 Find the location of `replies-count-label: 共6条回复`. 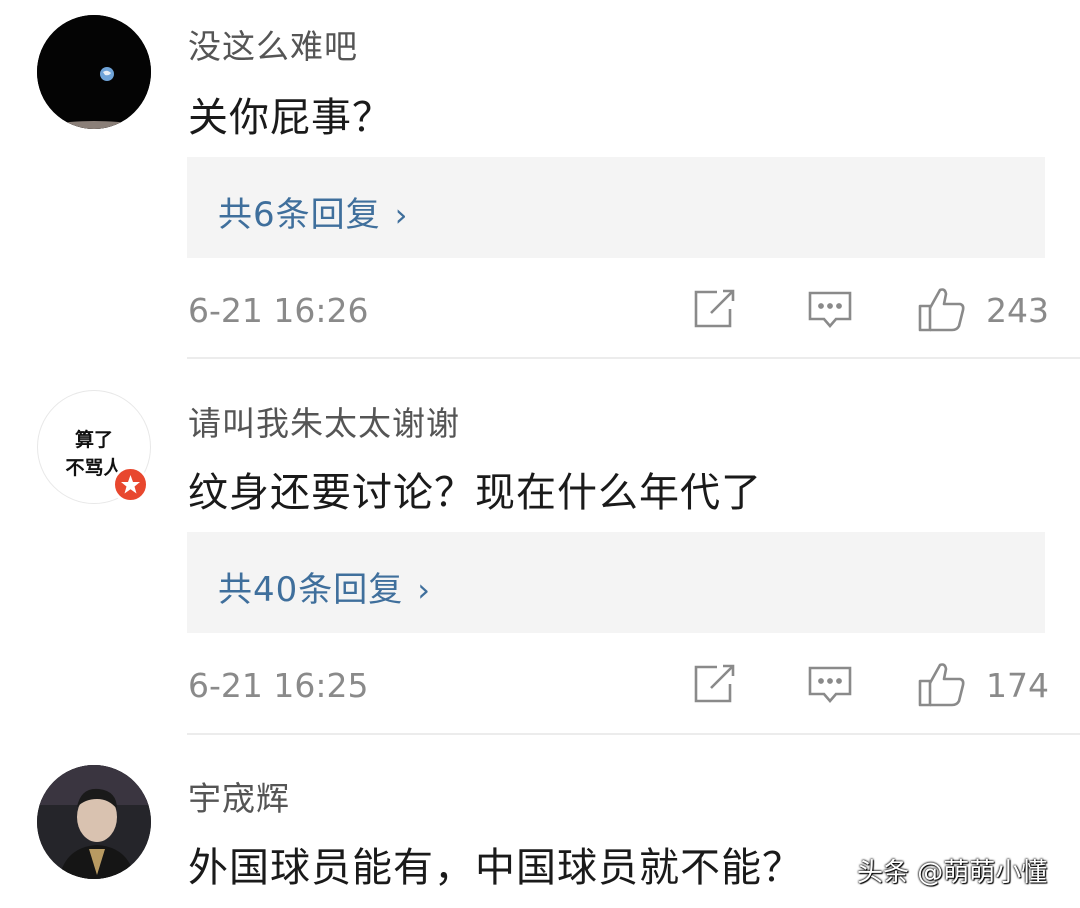

replies-count-label: 共6条回复 is located at coordinates (299, 215).